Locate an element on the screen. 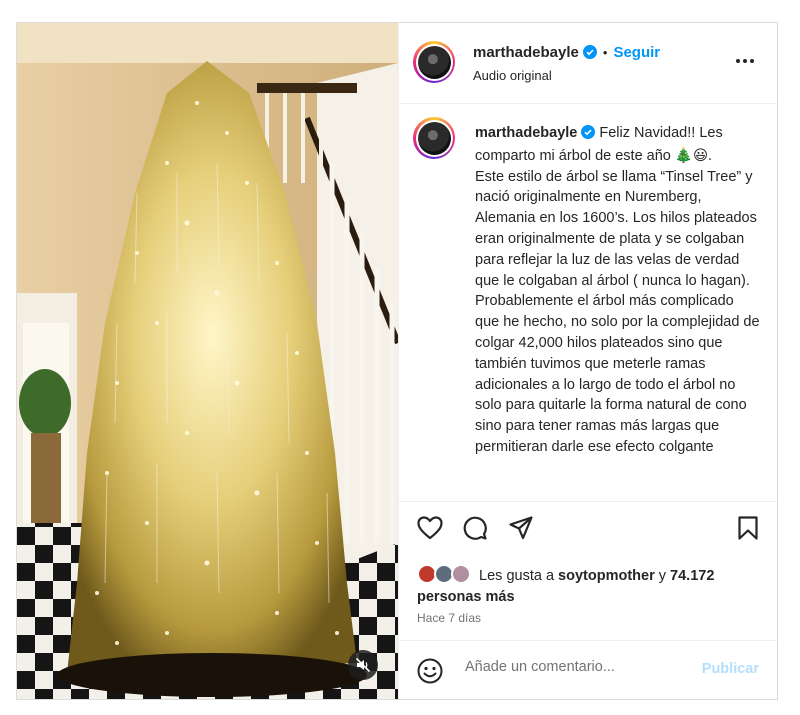  follow-button: Seguir is located at coordinates (636, 52).